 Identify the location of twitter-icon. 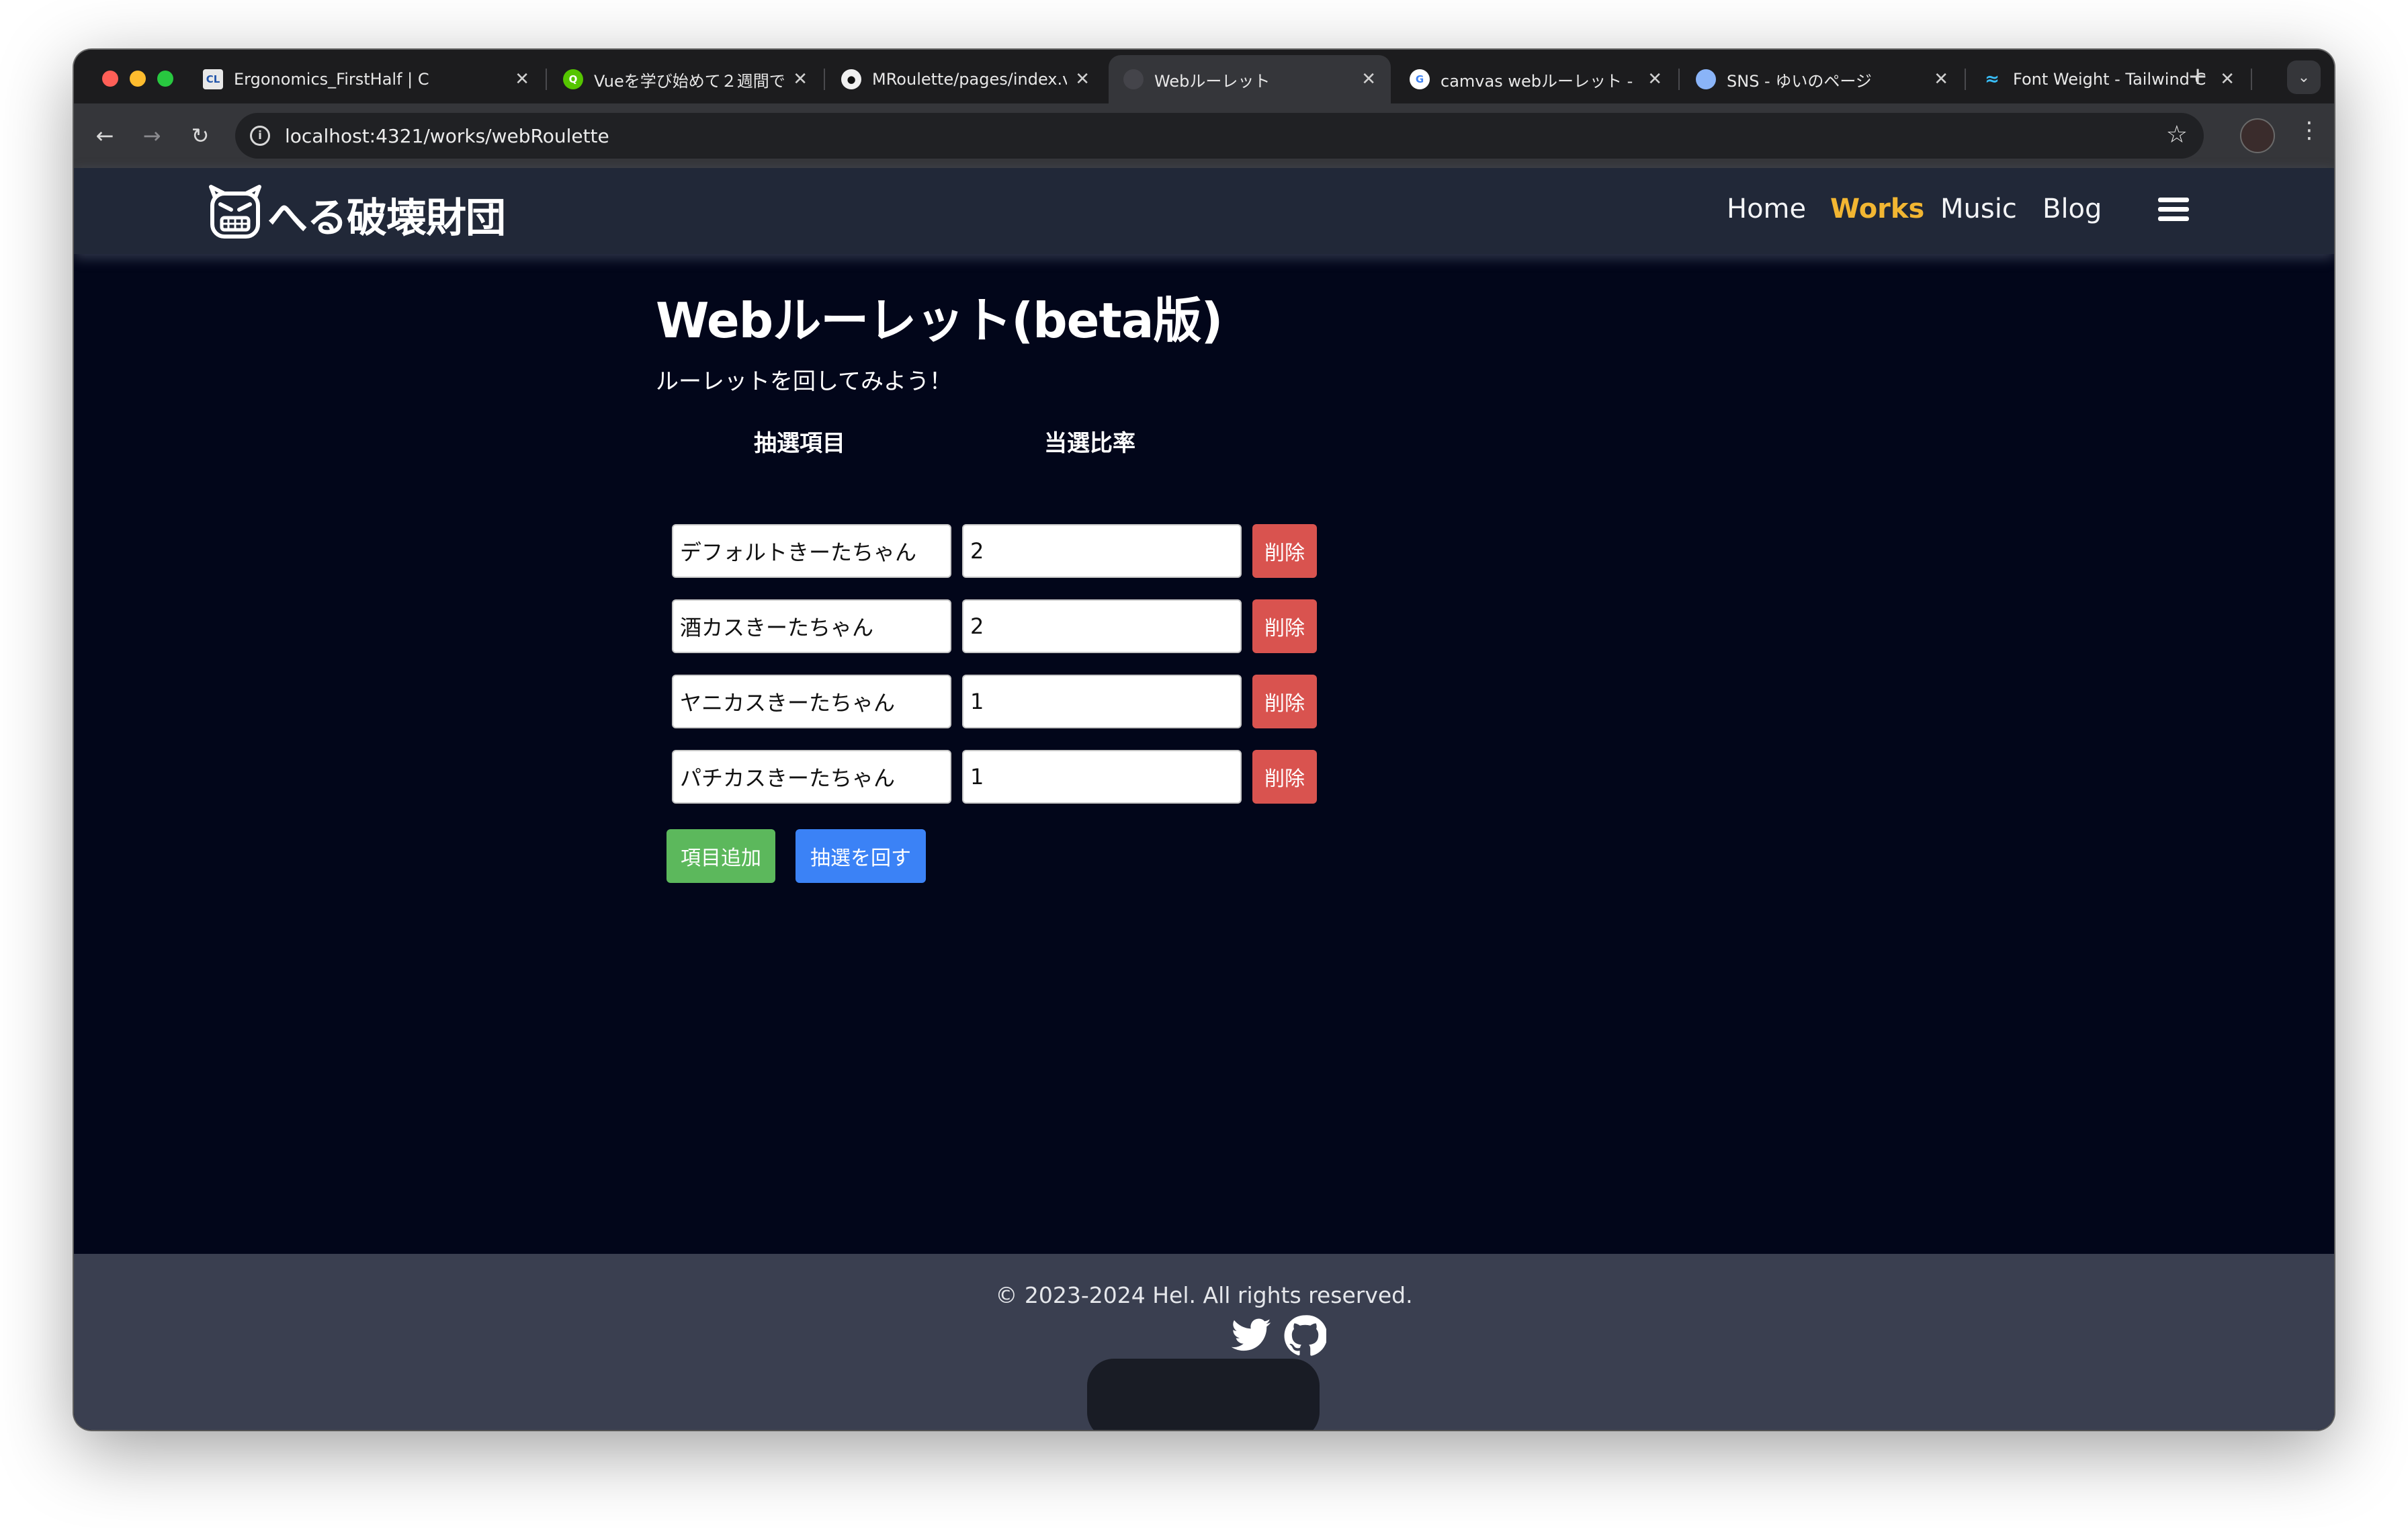
(1251, 1335).